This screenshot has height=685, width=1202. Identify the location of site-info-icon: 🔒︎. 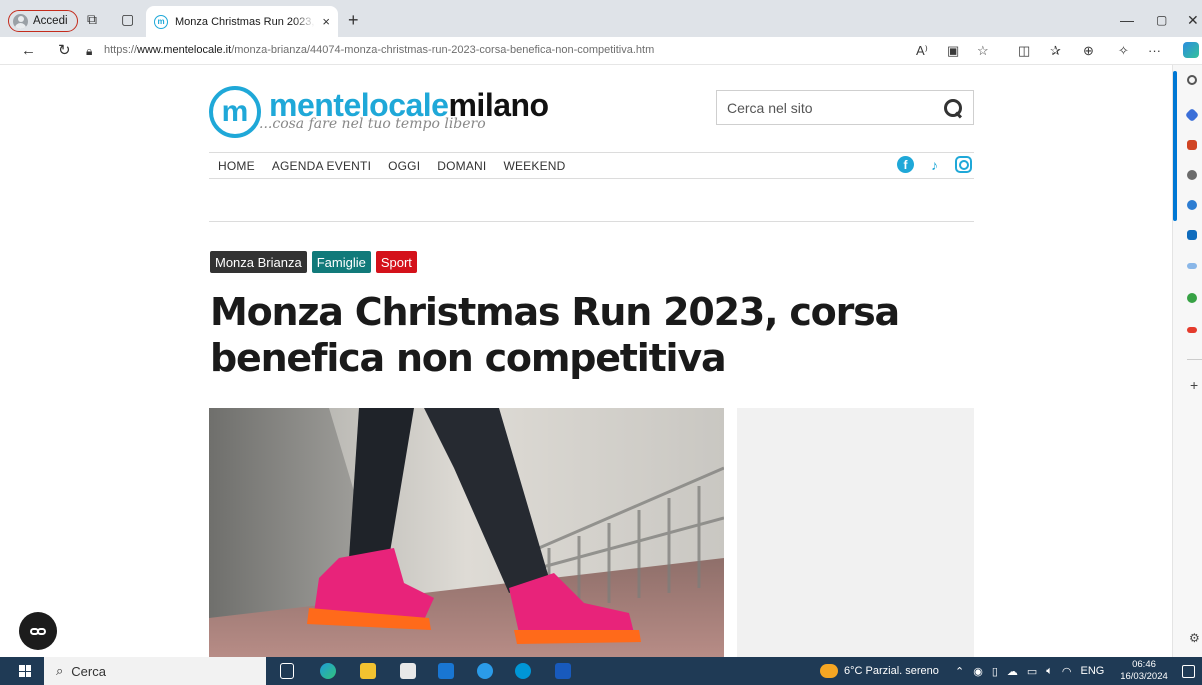
(89, 51).